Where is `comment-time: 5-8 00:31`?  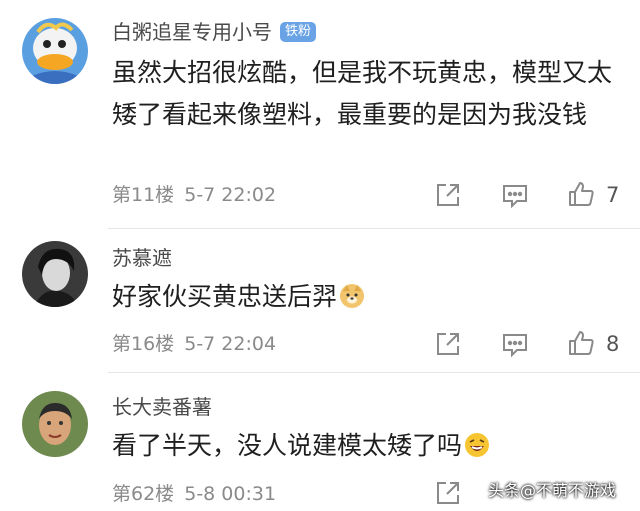 comment-time: 5-8 00:31 is located at coordinates (230, 494).